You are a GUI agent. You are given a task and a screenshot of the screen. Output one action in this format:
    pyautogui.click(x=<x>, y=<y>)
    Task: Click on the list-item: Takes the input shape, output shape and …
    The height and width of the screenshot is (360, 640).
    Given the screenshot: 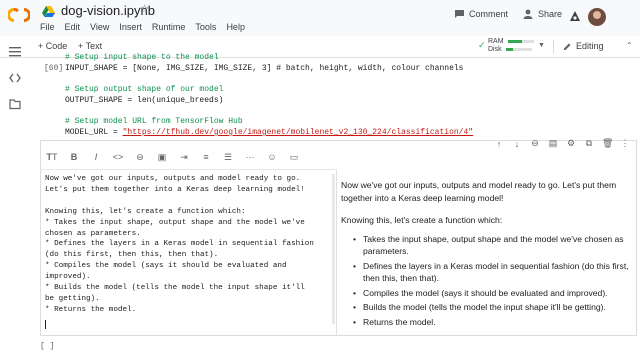 What is the action you would take?
    pyautogui.click(x=494, y=245)
    